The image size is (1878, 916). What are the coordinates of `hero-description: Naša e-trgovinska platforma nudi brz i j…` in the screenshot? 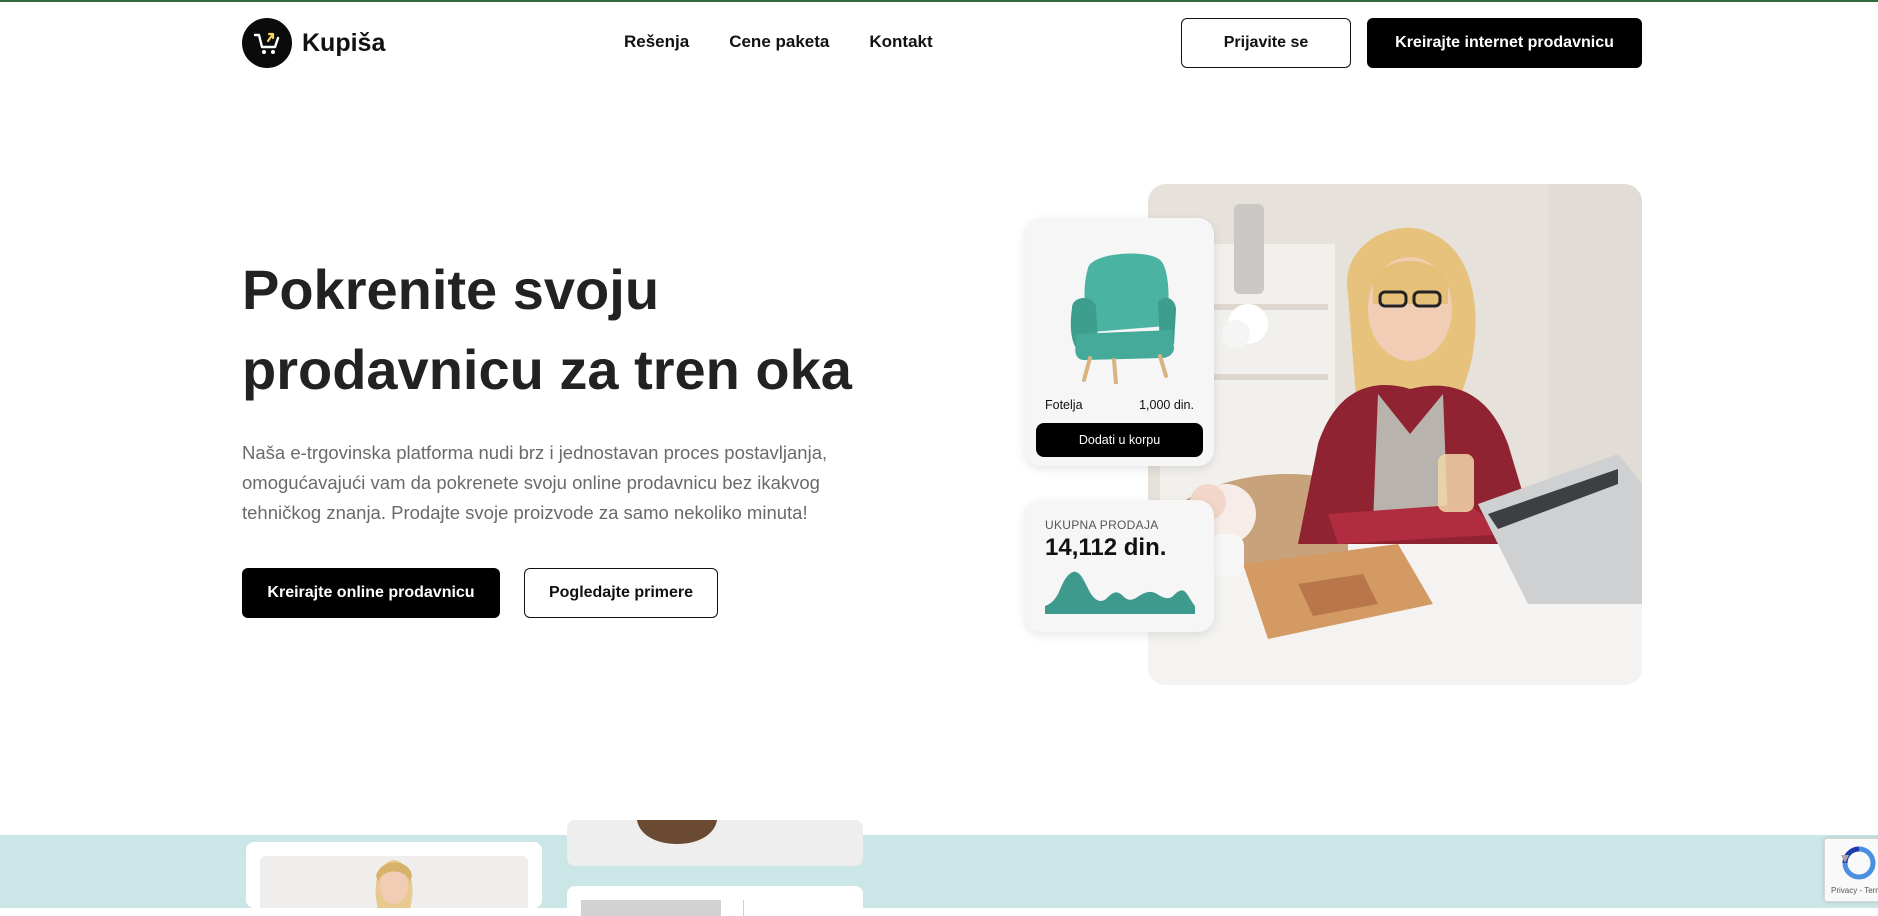 It's located at (535, 482).